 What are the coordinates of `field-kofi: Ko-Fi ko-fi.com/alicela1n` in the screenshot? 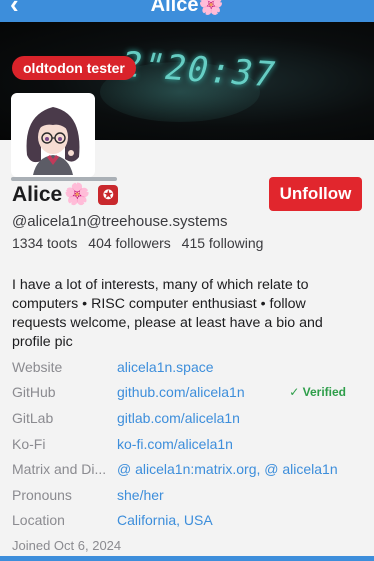 It's located at (188, 444).